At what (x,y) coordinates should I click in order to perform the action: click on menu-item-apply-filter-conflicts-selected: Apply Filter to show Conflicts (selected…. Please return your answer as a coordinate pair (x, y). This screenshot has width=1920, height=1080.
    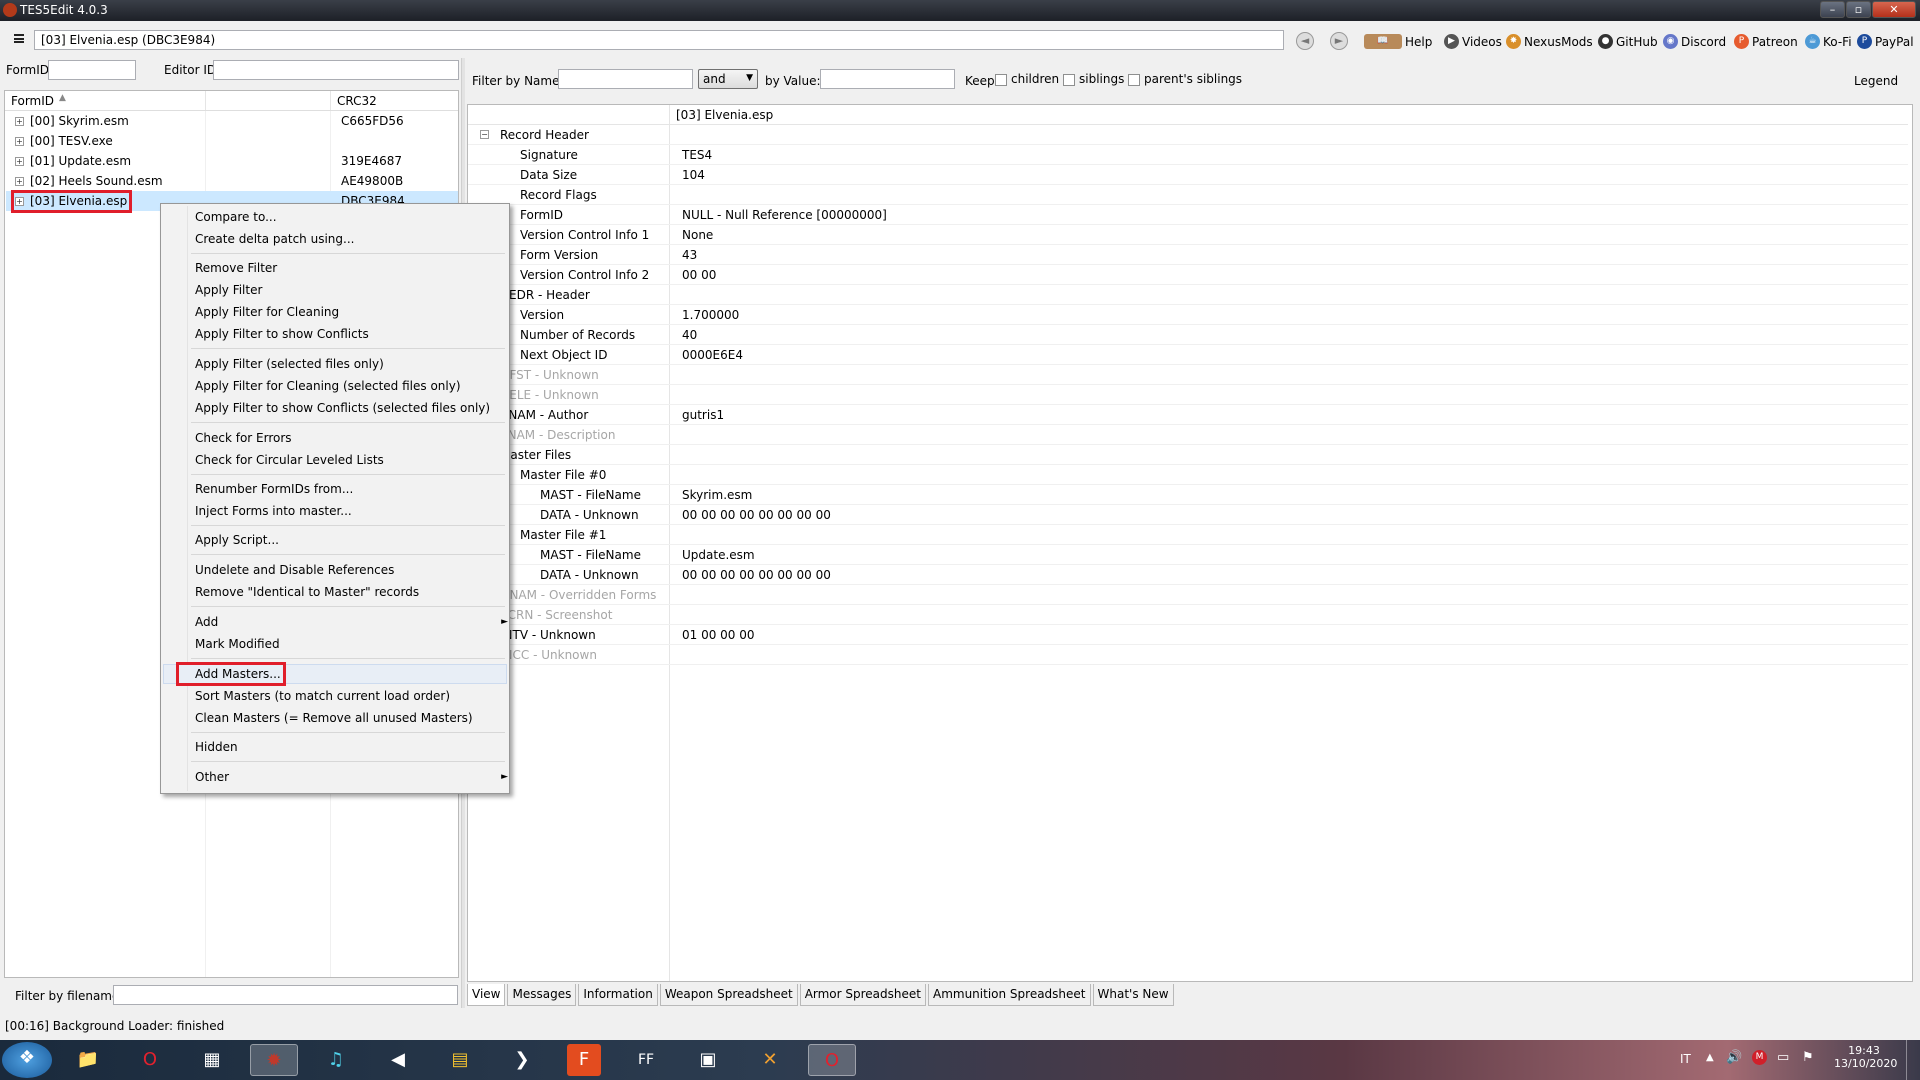
    Looking at the image, I should click on (342, 408).